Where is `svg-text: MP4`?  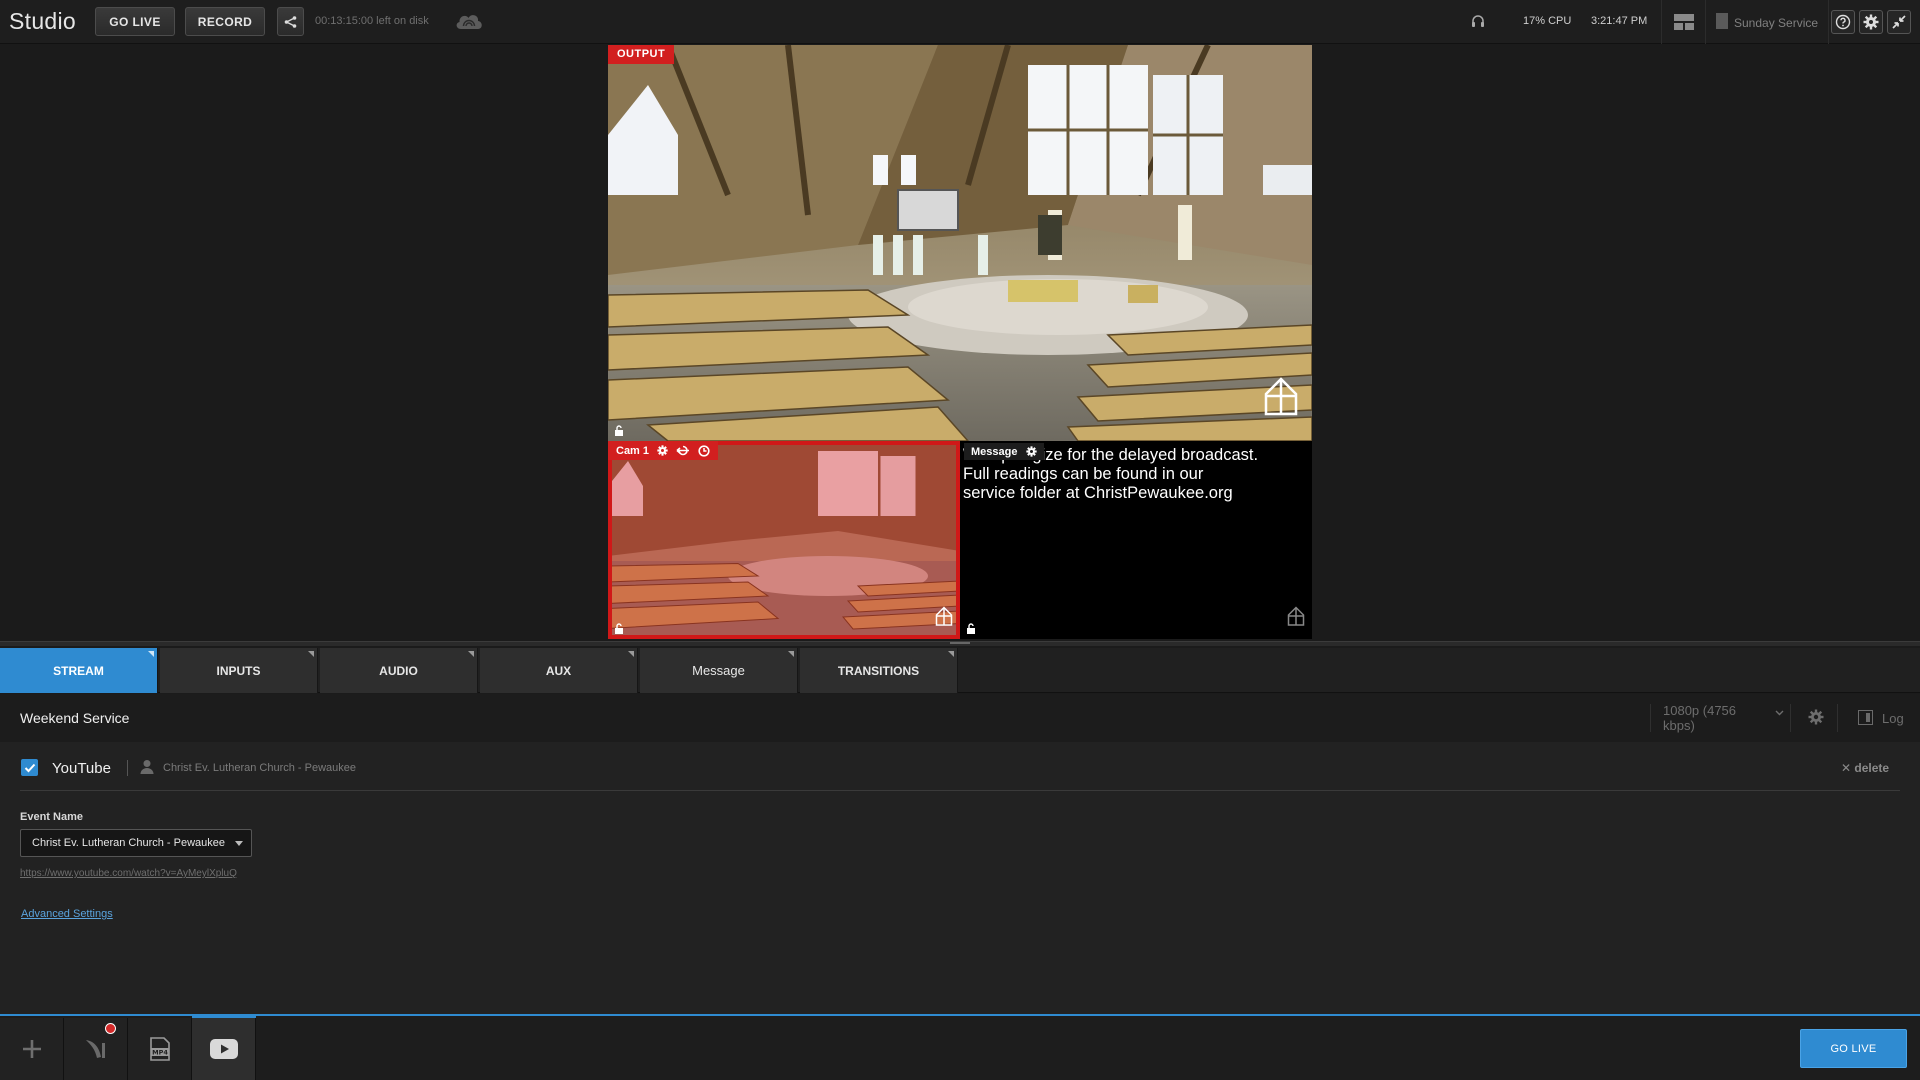
svg-text: MP4 is located at coordinates (160, 1053).